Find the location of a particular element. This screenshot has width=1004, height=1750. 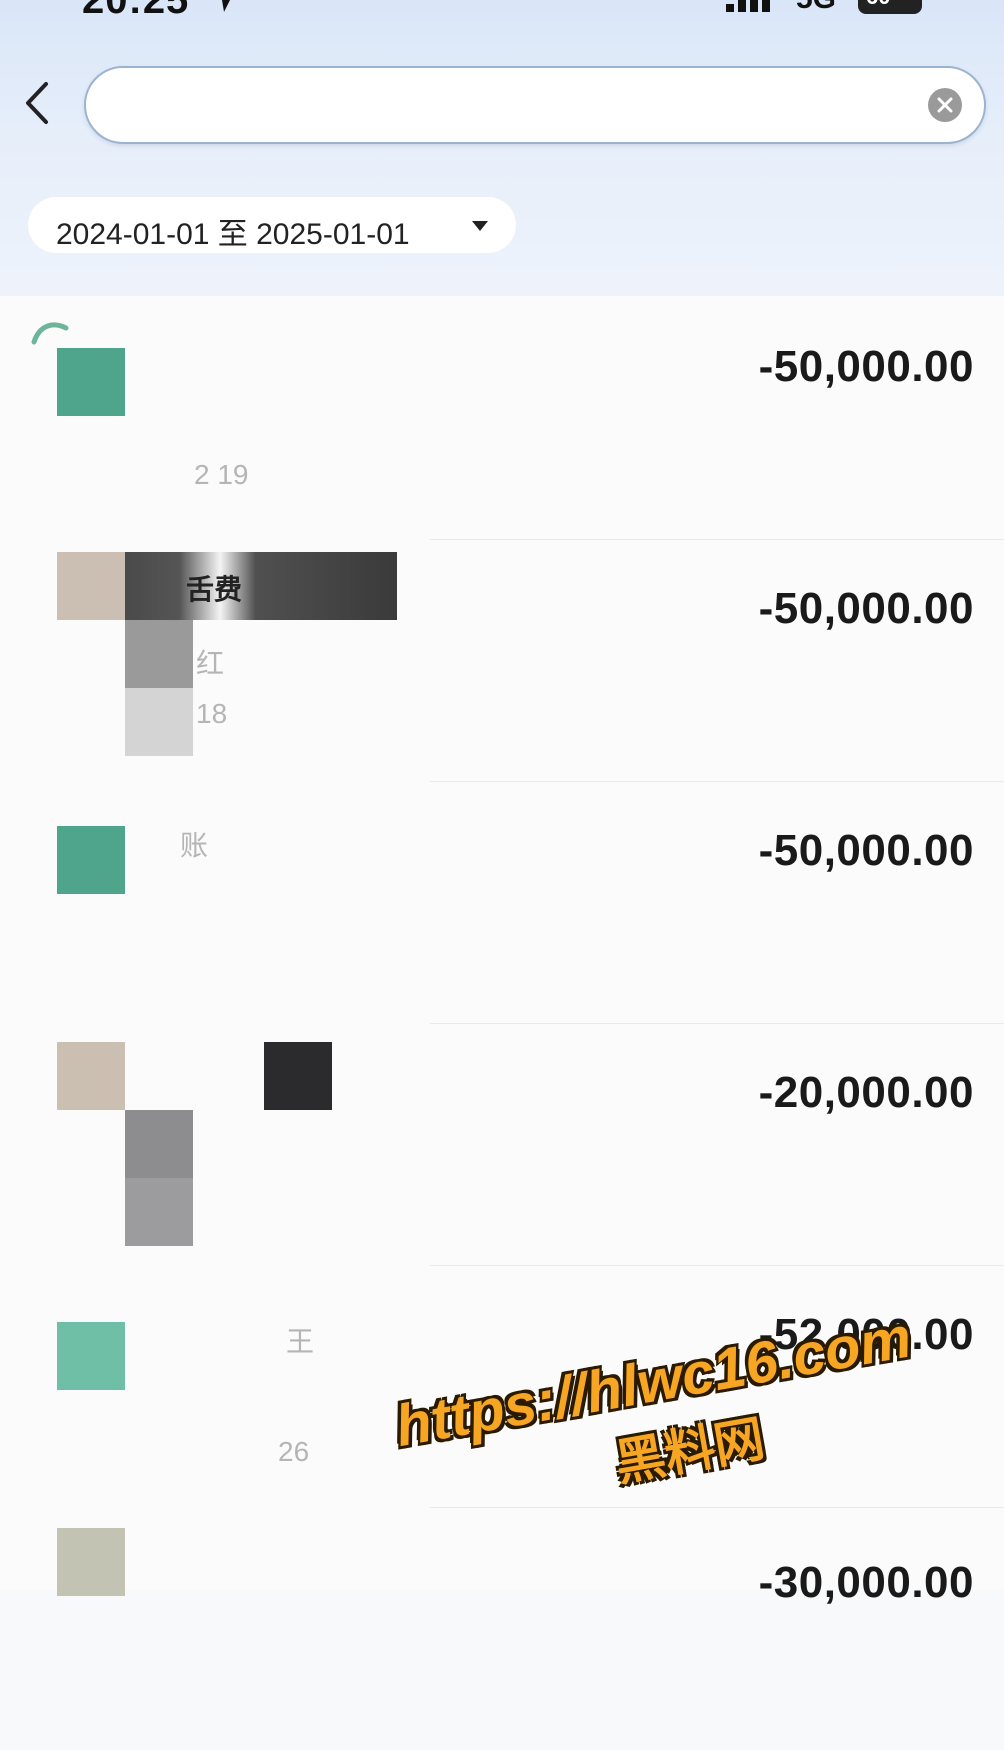

transaction-row: 2 19 -50,000.00 is located at coordinates (502, 418).